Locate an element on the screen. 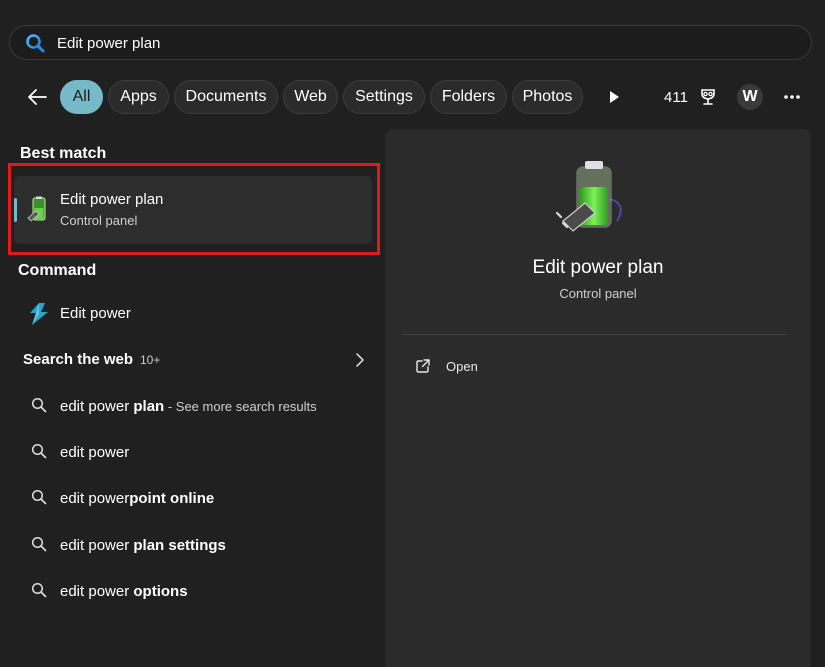 The height and width of the screenshot is (667, 825). tab-photos: Photos is located at coordinates (547, 97).